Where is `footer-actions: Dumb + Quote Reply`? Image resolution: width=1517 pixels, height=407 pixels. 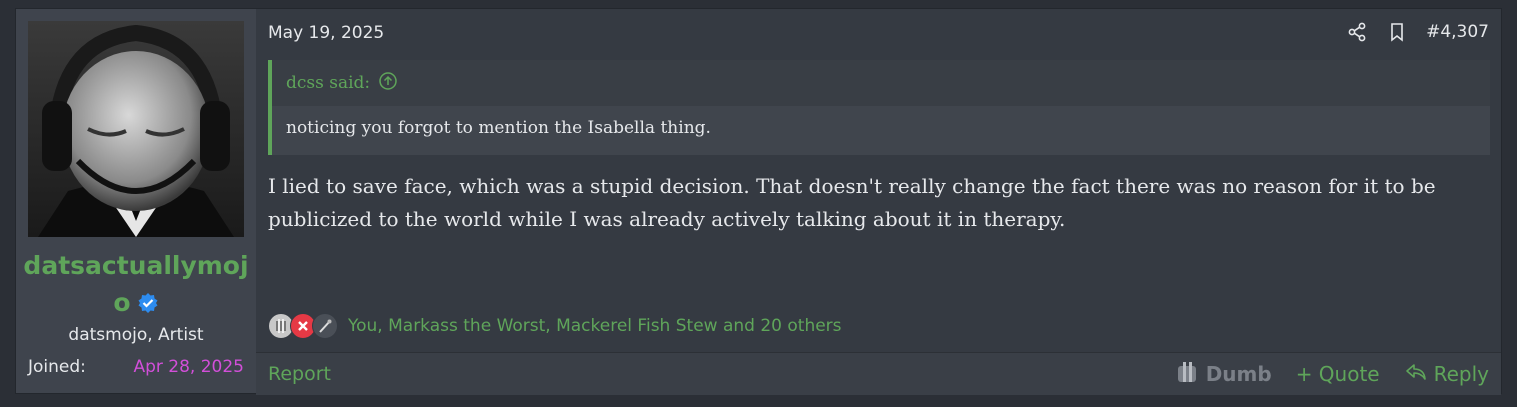
footer-actions: Dumb + Quote Reply is located at coordinates (1332, 374).